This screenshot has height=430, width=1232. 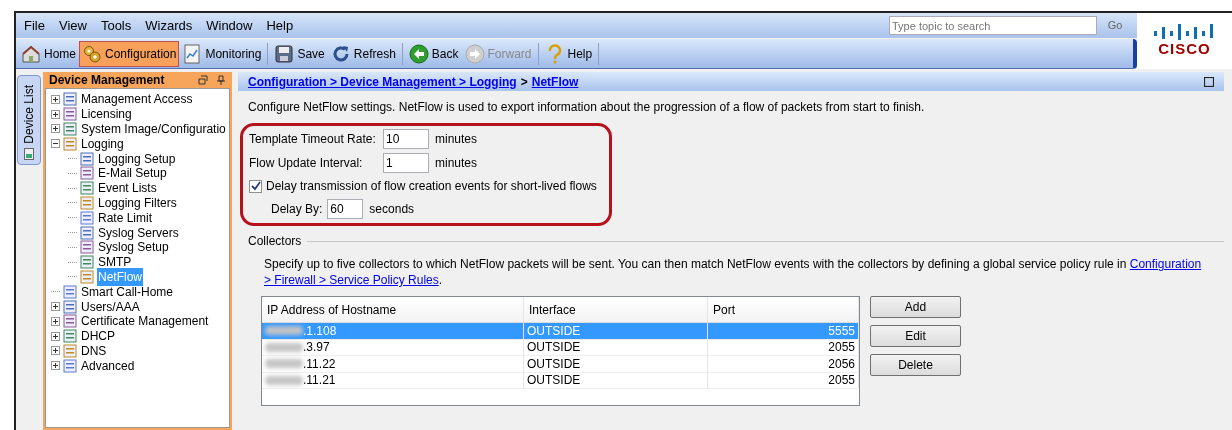 I want to click on menu-item: Wizards, so click(x=169, y=25).